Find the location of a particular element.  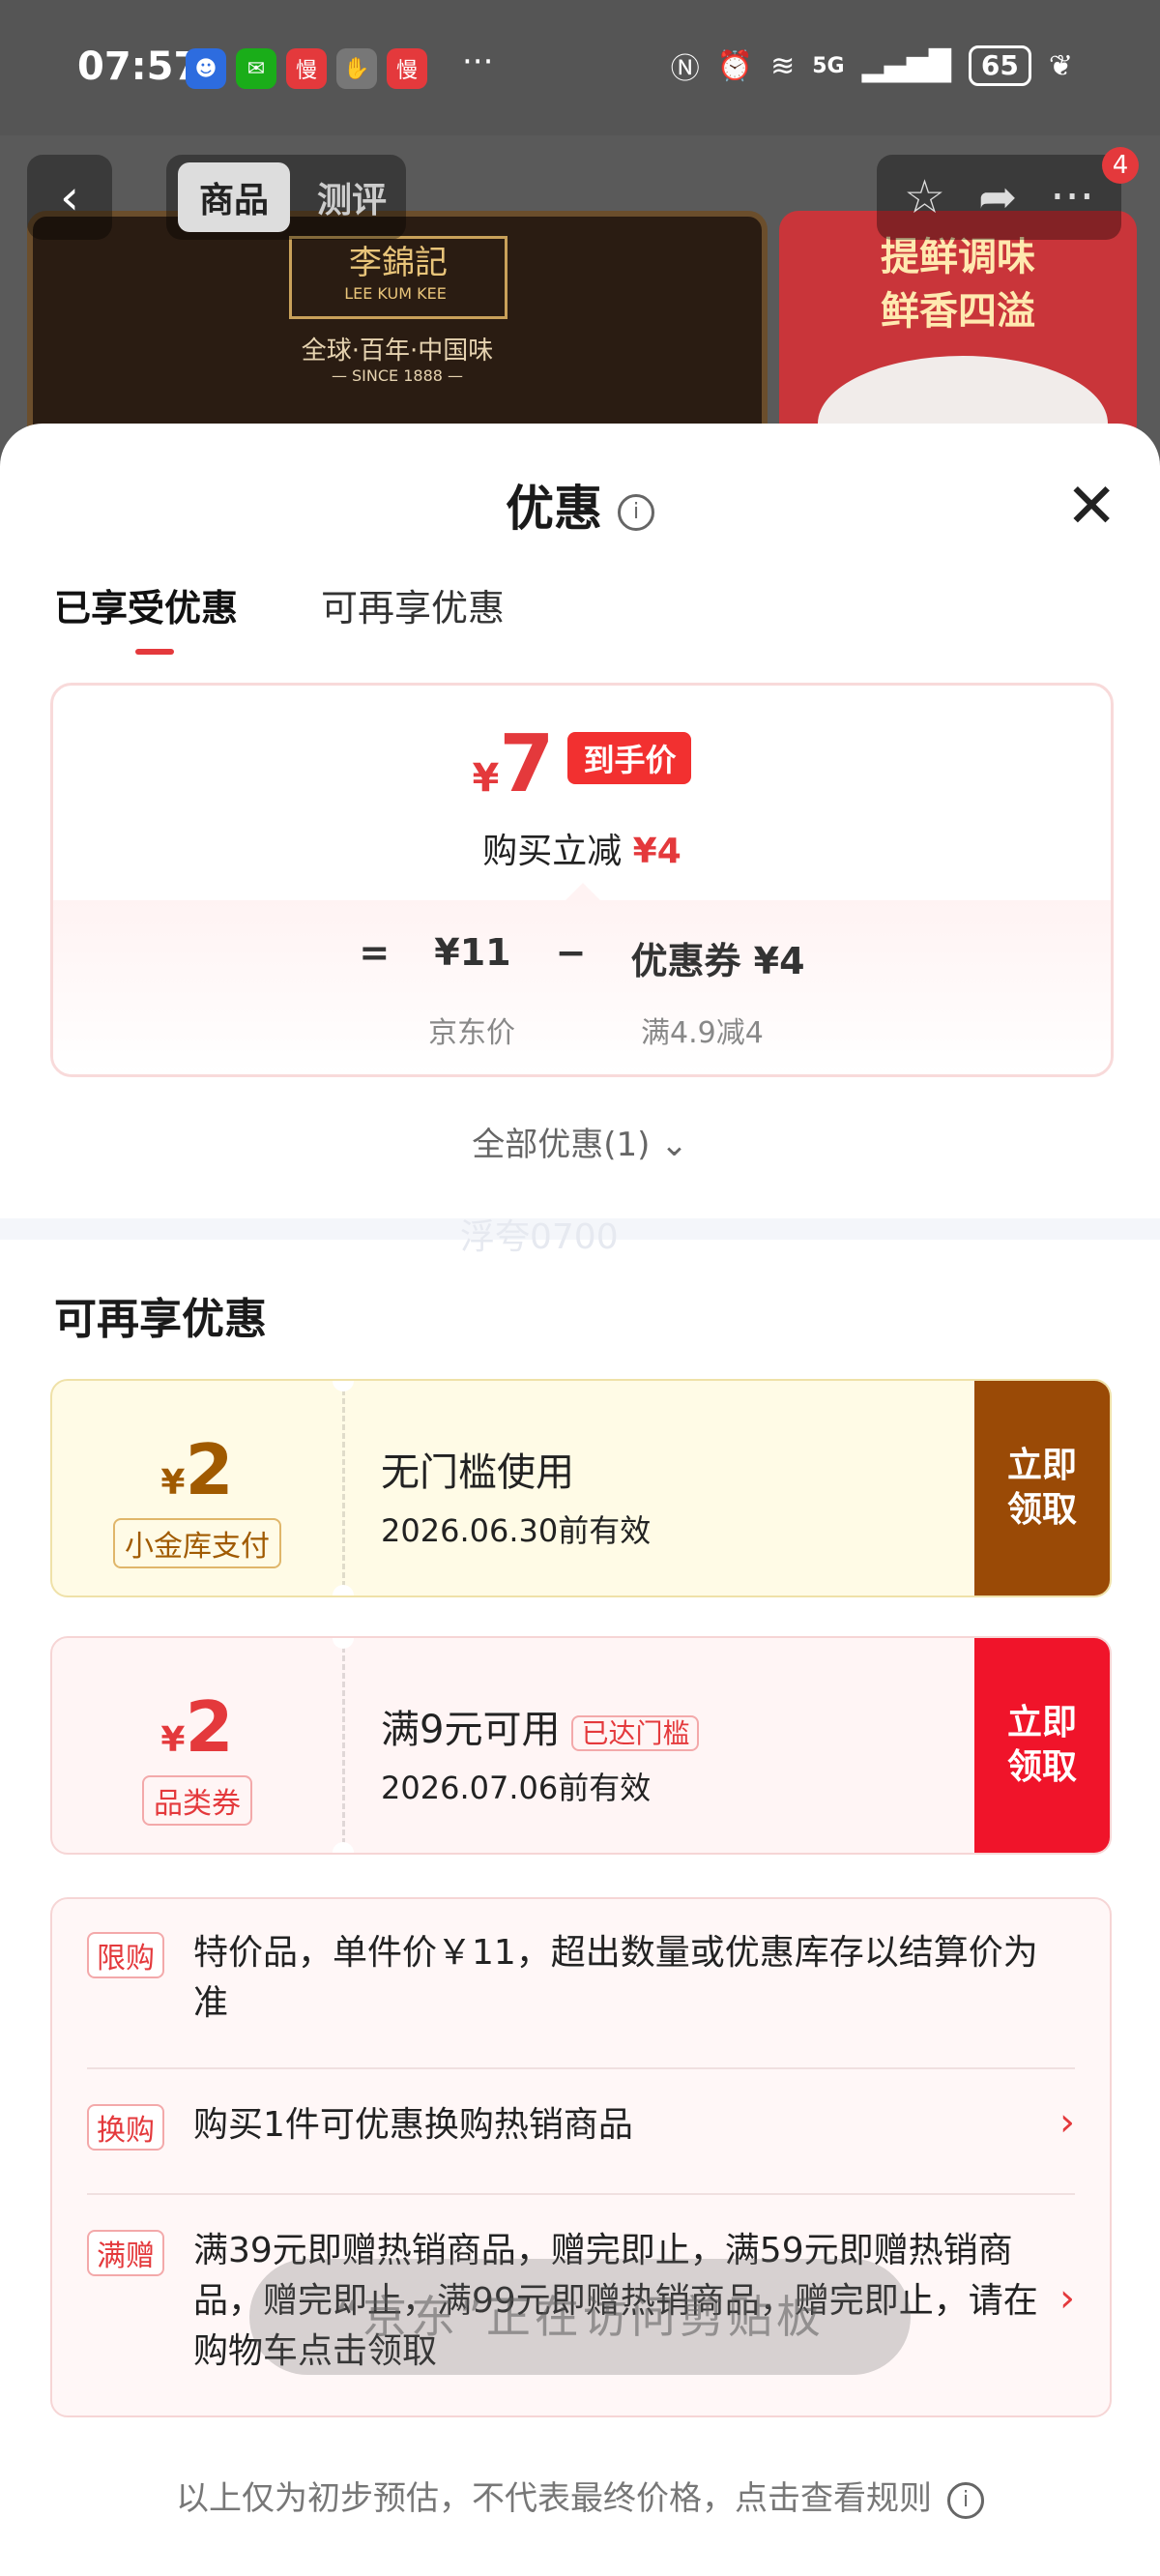

offer-tabs: 已享受优惠 可再享优惠 is located at coordinates (280, 616).